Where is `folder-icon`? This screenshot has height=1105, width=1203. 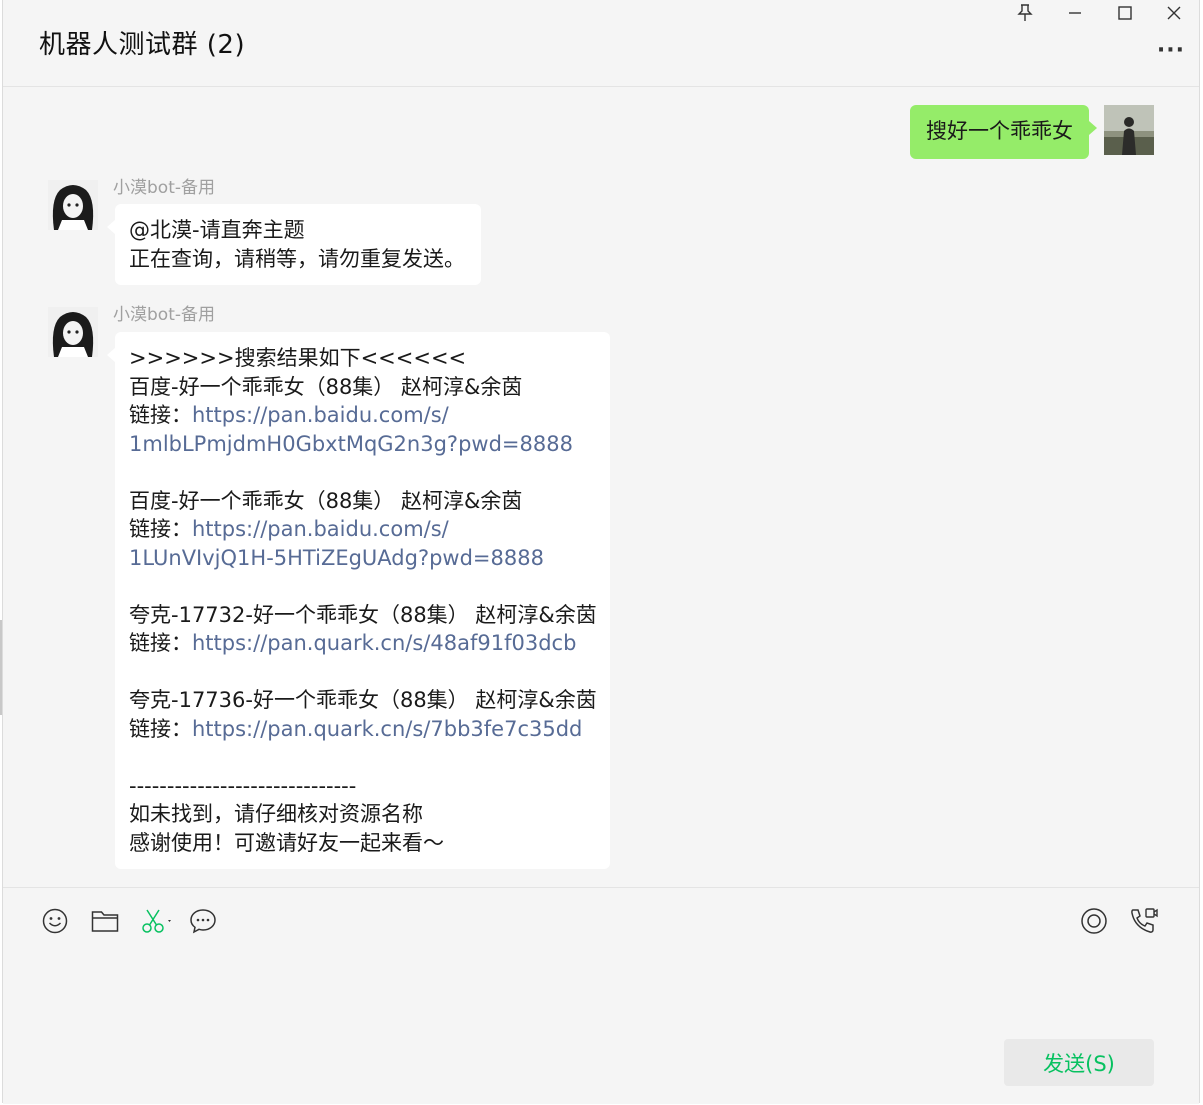 folder-icon is located at coordinates (105, 921).